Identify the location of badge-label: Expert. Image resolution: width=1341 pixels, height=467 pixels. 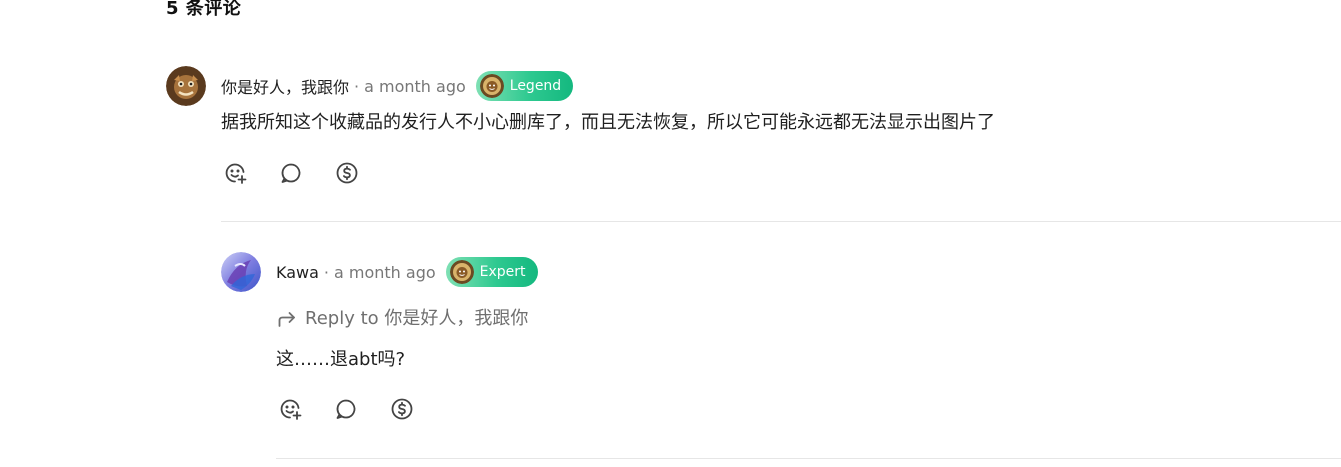
(502, 272).